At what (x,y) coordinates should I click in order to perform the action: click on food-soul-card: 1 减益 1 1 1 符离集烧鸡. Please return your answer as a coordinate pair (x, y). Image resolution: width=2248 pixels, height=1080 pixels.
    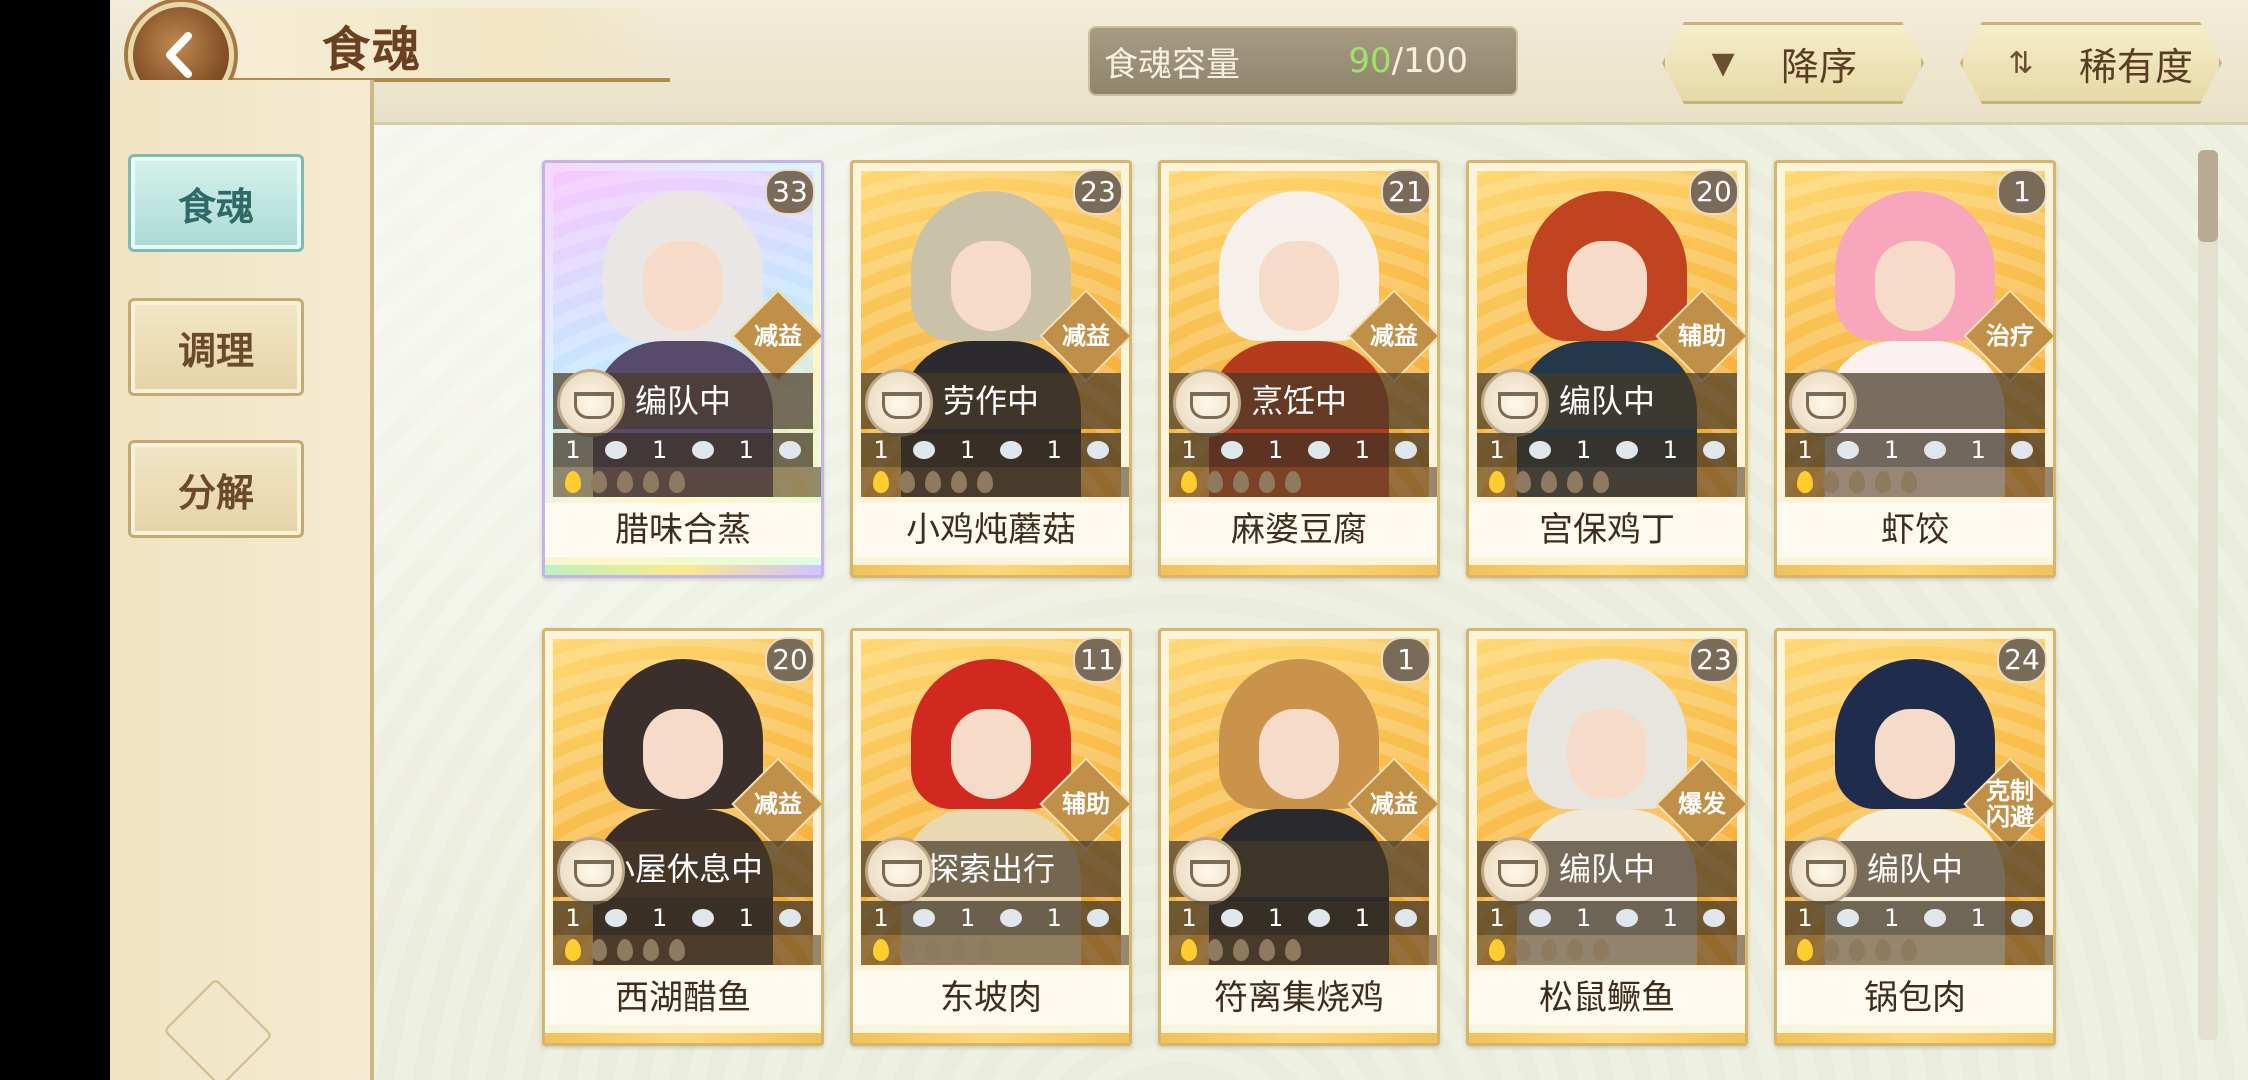
    Looking at the image, I should click on (1299, 837).